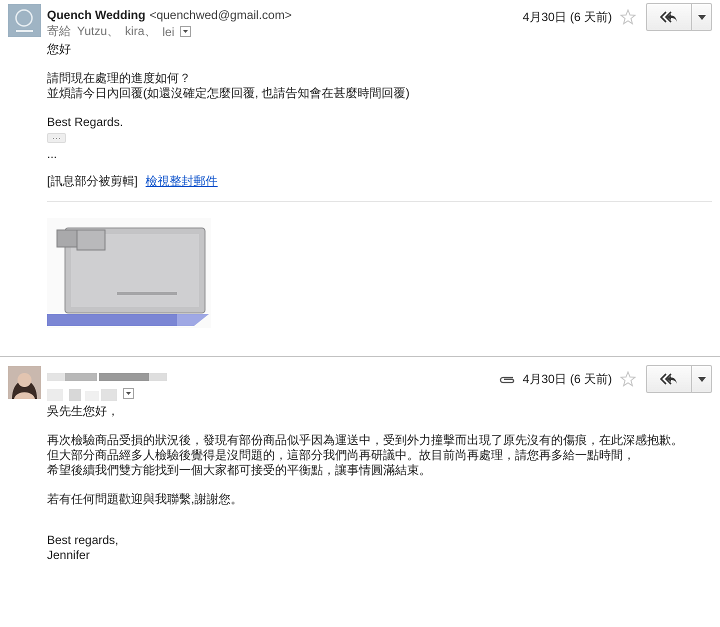 The image size is (720, 627). I want to click on sender-name: Quench Wedding, so click(96, 15).